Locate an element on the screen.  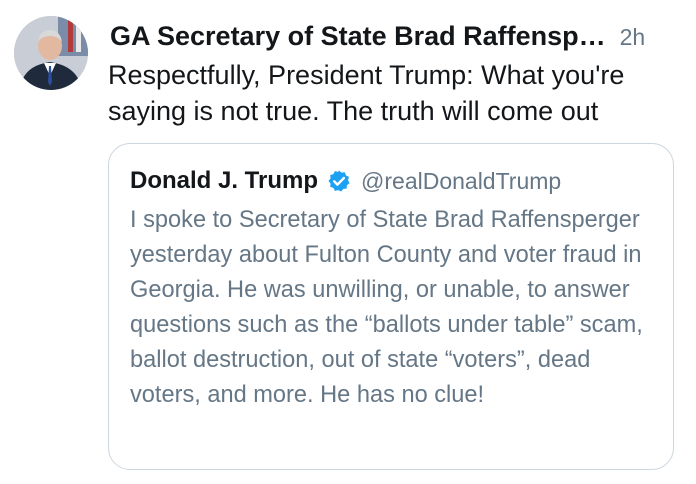
quoted-tweet-header: Donald J. Trump @realDonaldTrump is located at coordinates (345, 181).